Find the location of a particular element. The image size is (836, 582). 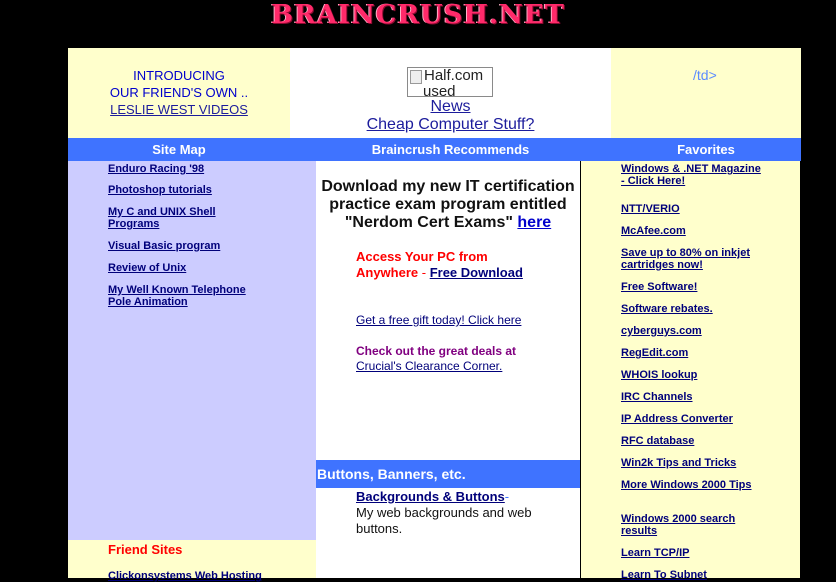

intro-line-2: OUR FRIEND'S OWN .. is located at coordinates (179, 92).